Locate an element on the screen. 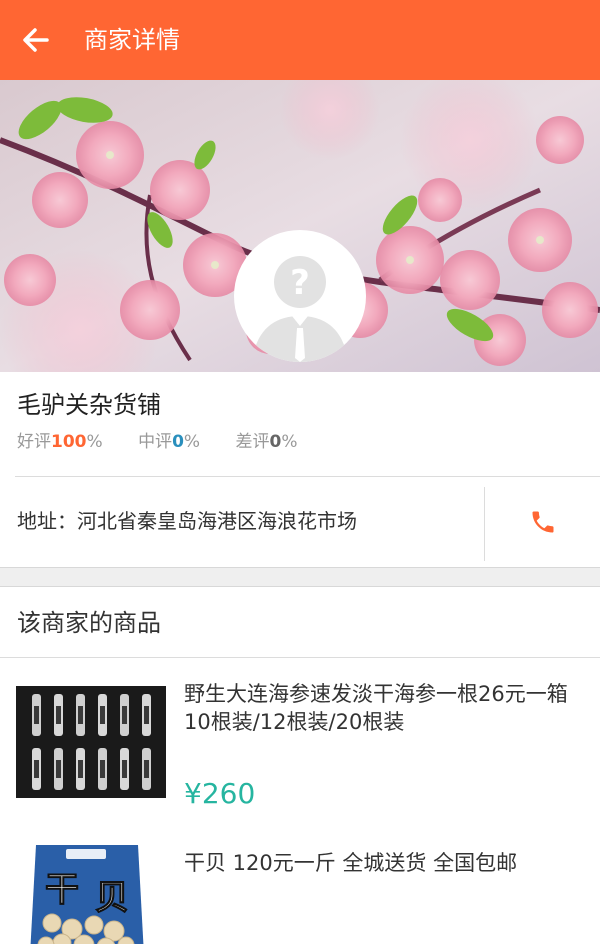  address-label: 地址： is located at coordinates (47, 521).